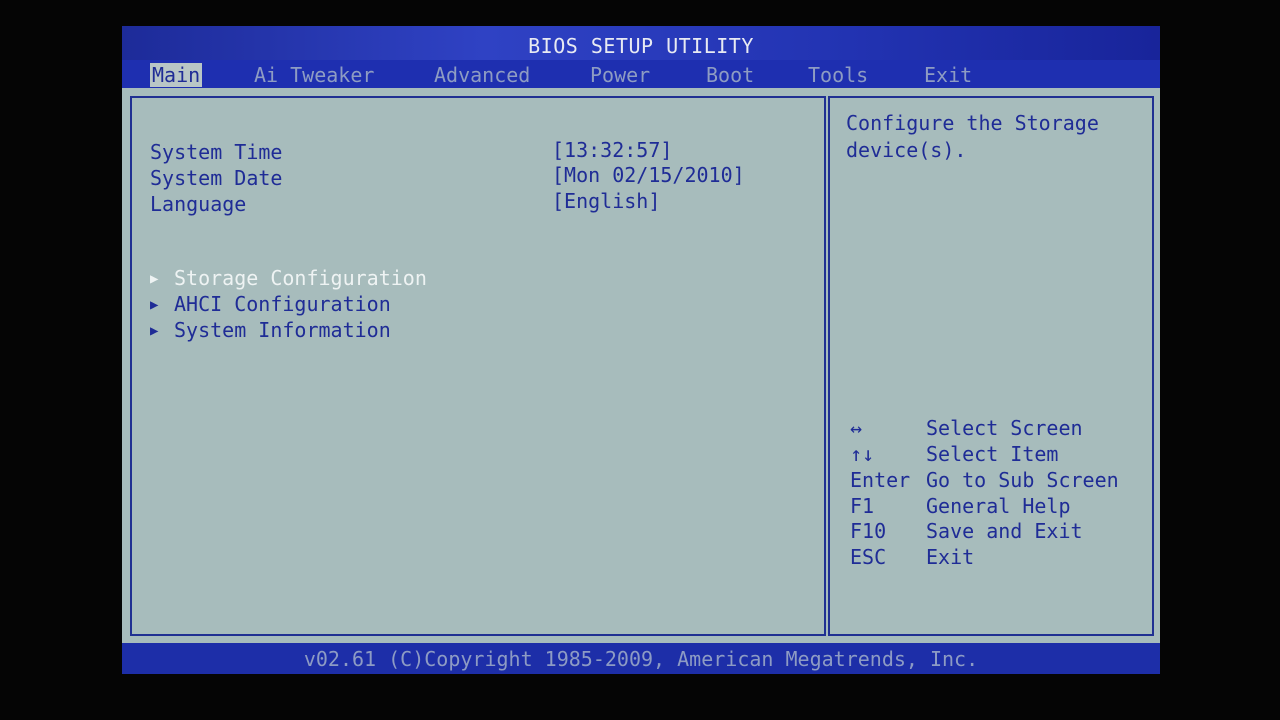 This screenshot has width=1280, height=720. Describe the element at coordinates (868, 557) in the screenshot. I see `key-name: ESC` at that location.